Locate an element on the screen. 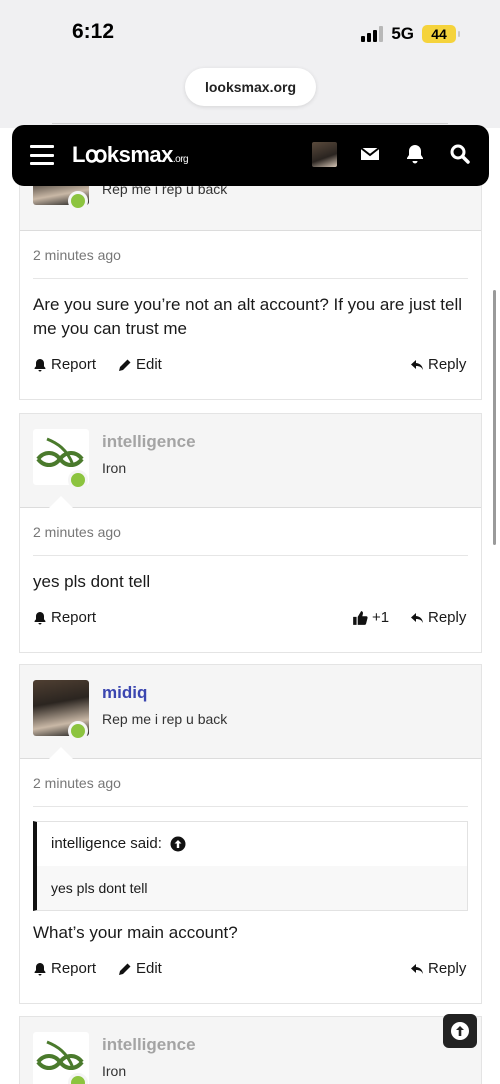 This screenshot has height=1084, width=500. status-indicators: 5G 44 is located at coordinates (410, 34).